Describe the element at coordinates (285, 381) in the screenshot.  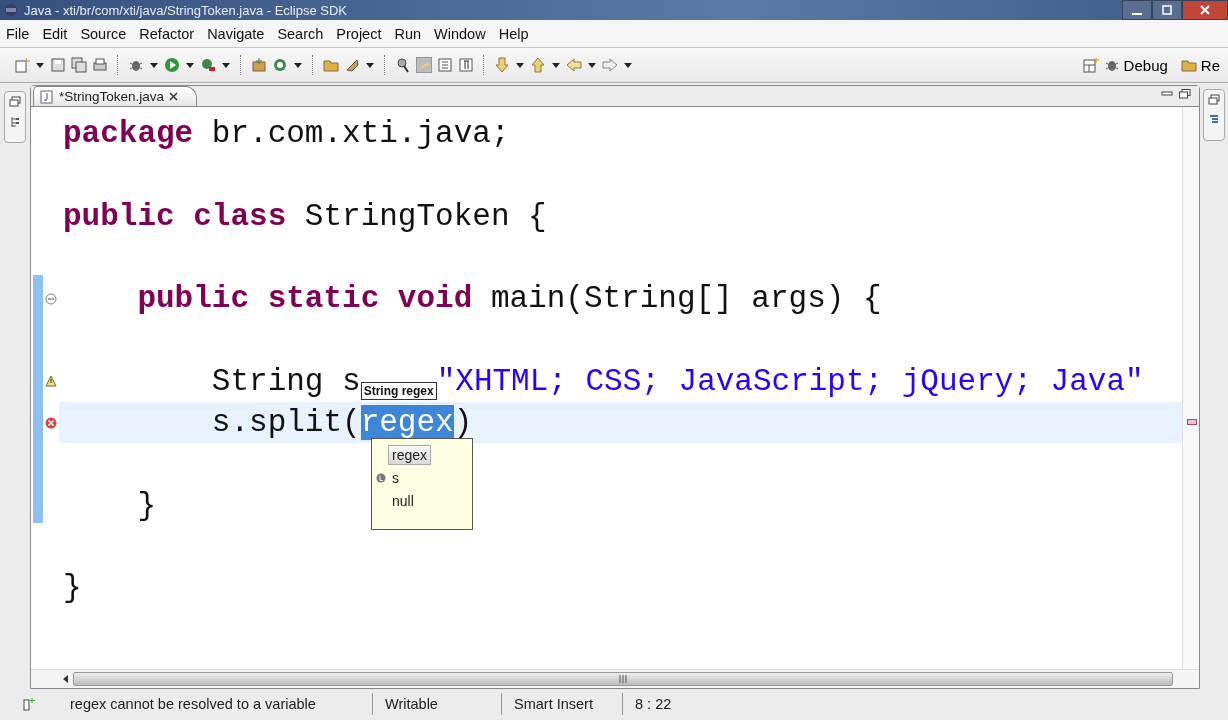
I see `code-line: String s` at that location.